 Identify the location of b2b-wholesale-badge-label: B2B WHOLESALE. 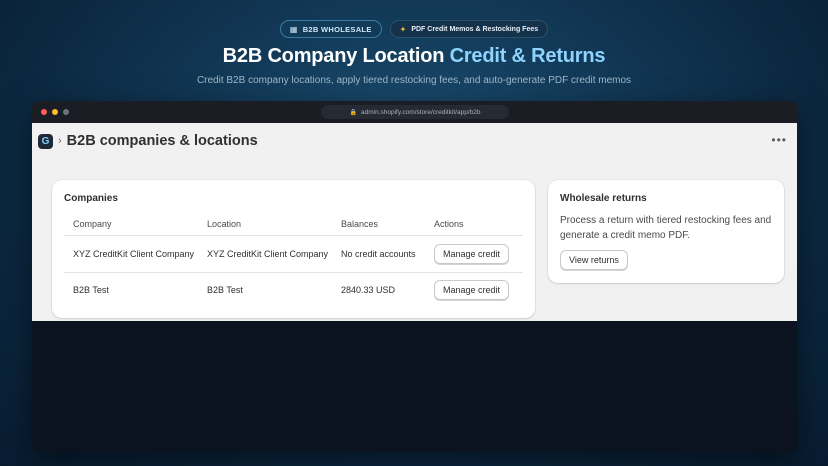
(337, 29).